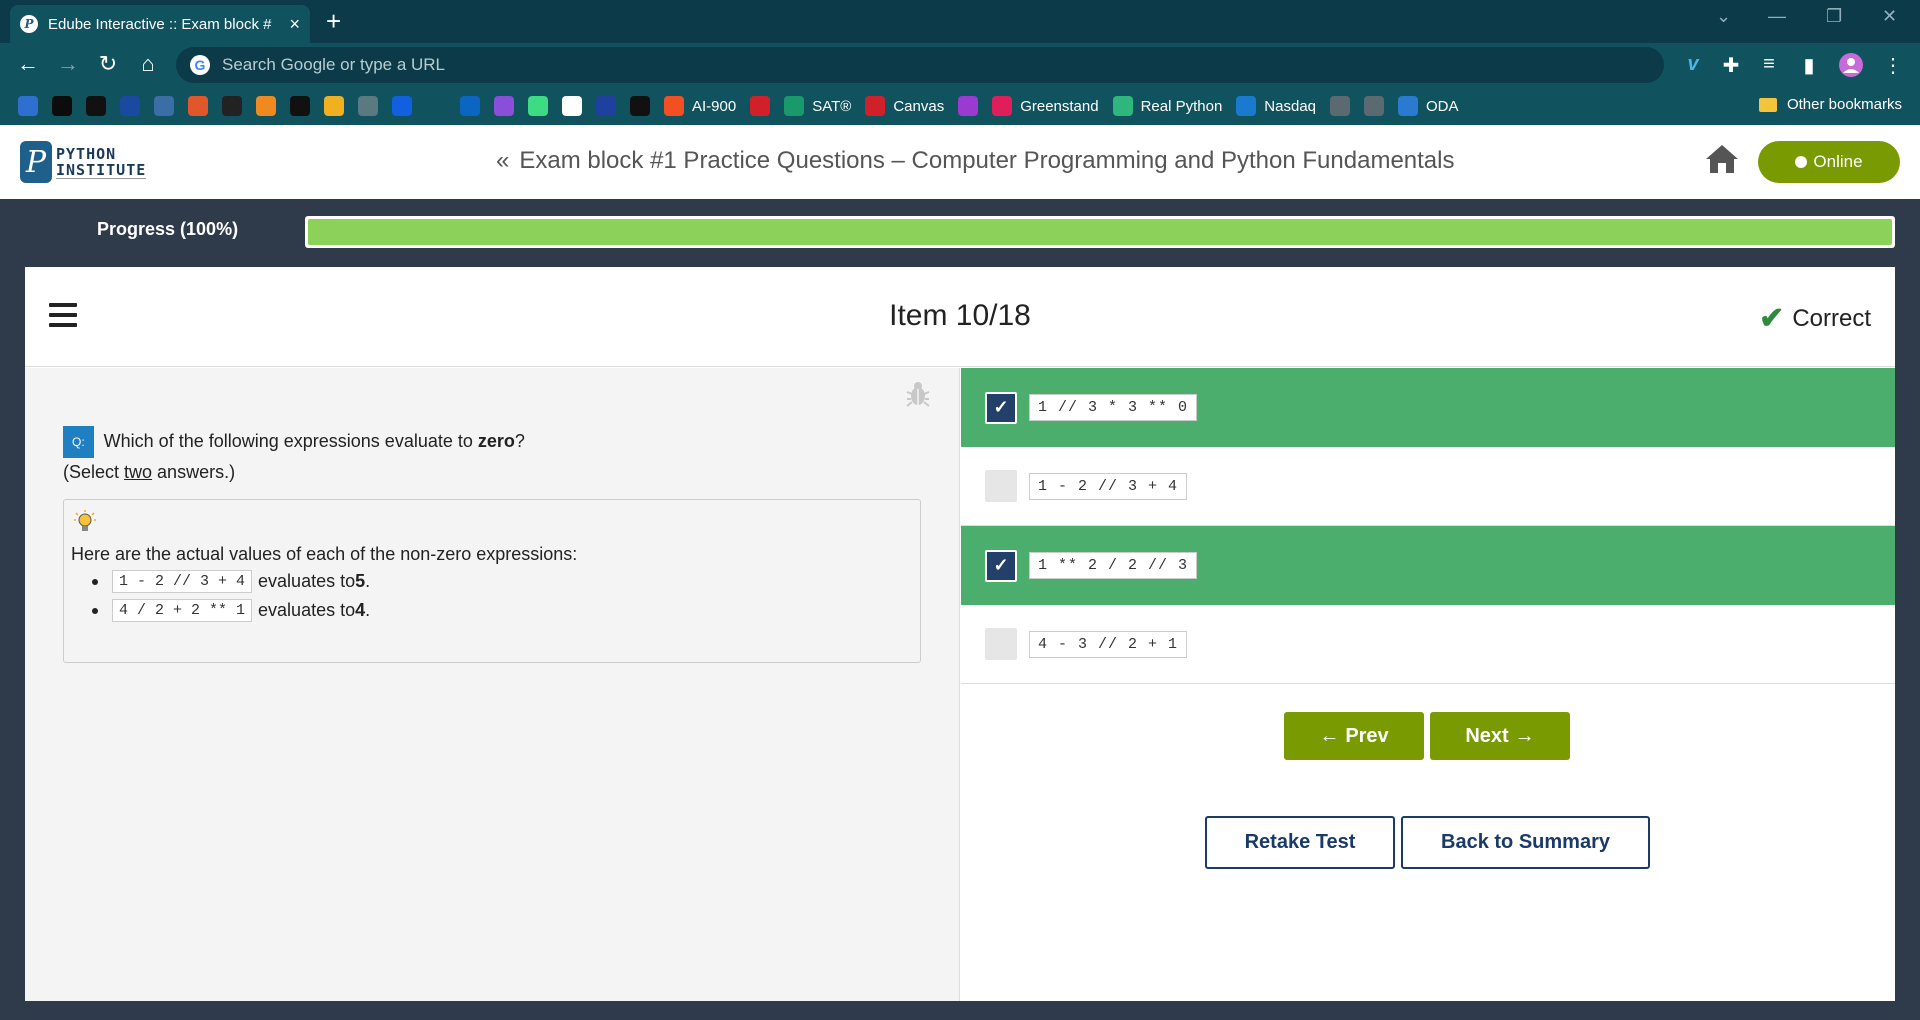 This screenshot has width=1920, height=1020. Describe the element at coordinates (1829, 162) in the screenshot. I see `online-status-button: Online` at that location.